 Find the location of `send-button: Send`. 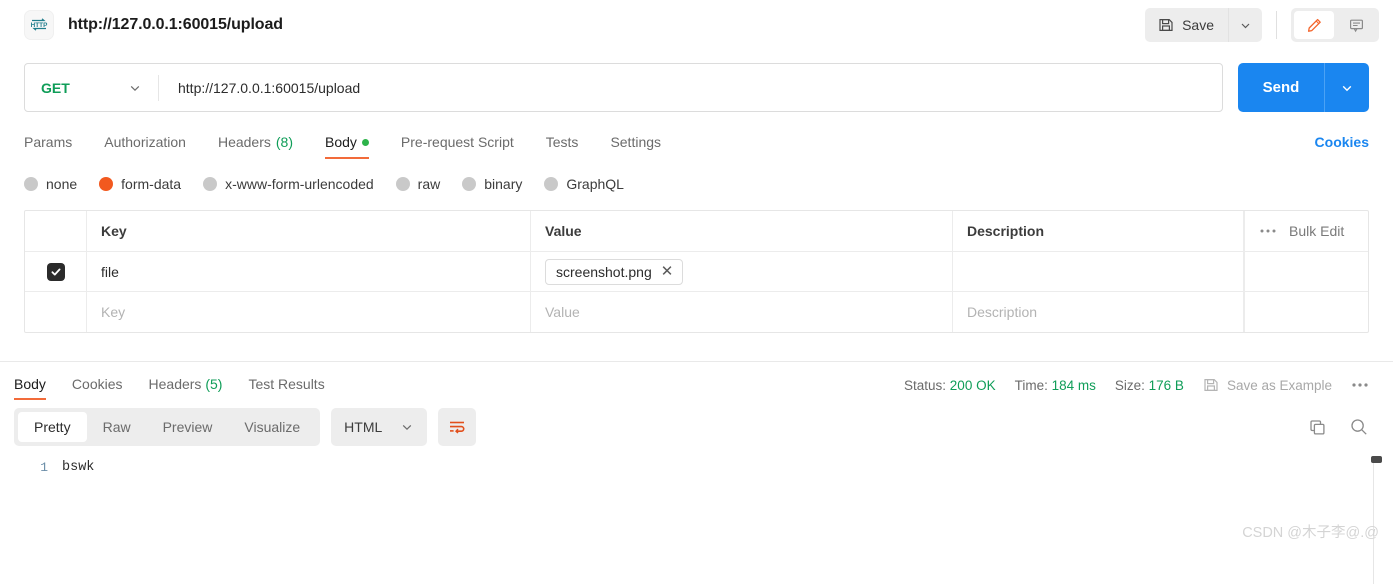

send-button: Send is located at coordinates (1281, 87).